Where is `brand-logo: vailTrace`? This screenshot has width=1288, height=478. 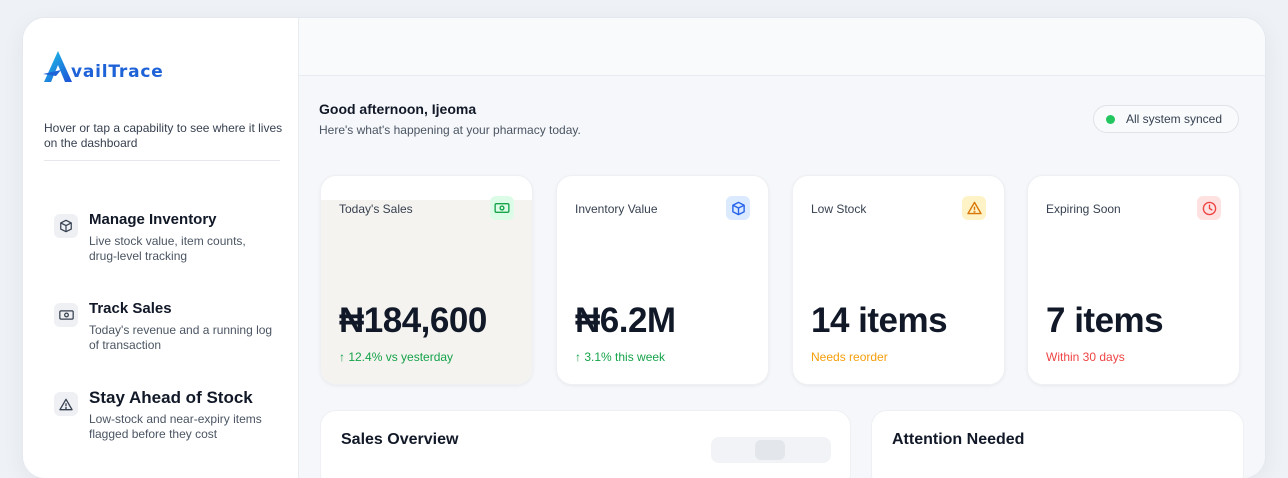 brand-logo: vailTrace is located at coordinates (103, 66).